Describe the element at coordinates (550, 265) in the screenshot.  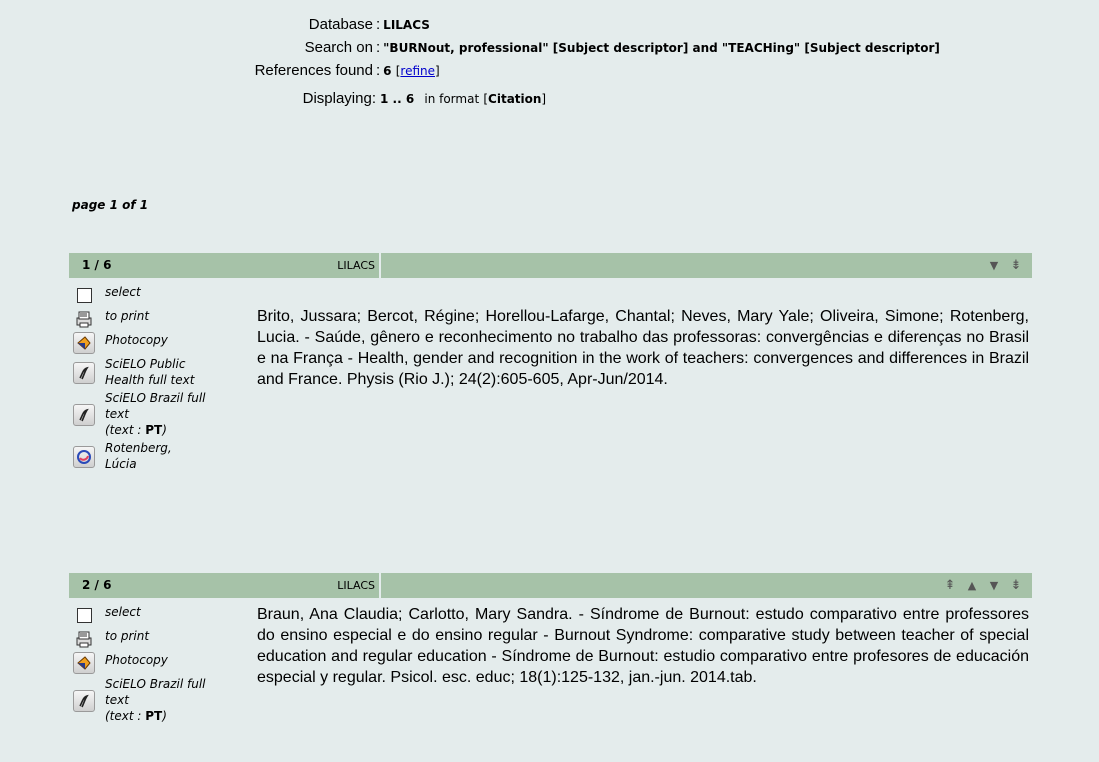
I see `record-header: 1 / 6 LILACS ▼ ⇟` at that location.